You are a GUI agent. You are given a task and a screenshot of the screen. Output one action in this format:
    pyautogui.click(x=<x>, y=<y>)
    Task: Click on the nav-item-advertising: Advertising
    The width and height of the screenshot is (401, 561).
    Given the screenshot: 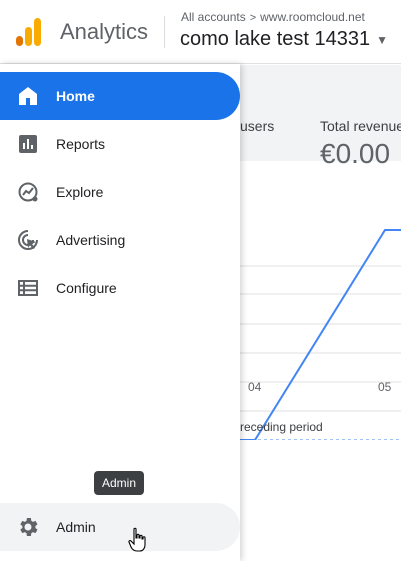 What is the action you would take?
    pyautogui.click(x=120, y=240)
    